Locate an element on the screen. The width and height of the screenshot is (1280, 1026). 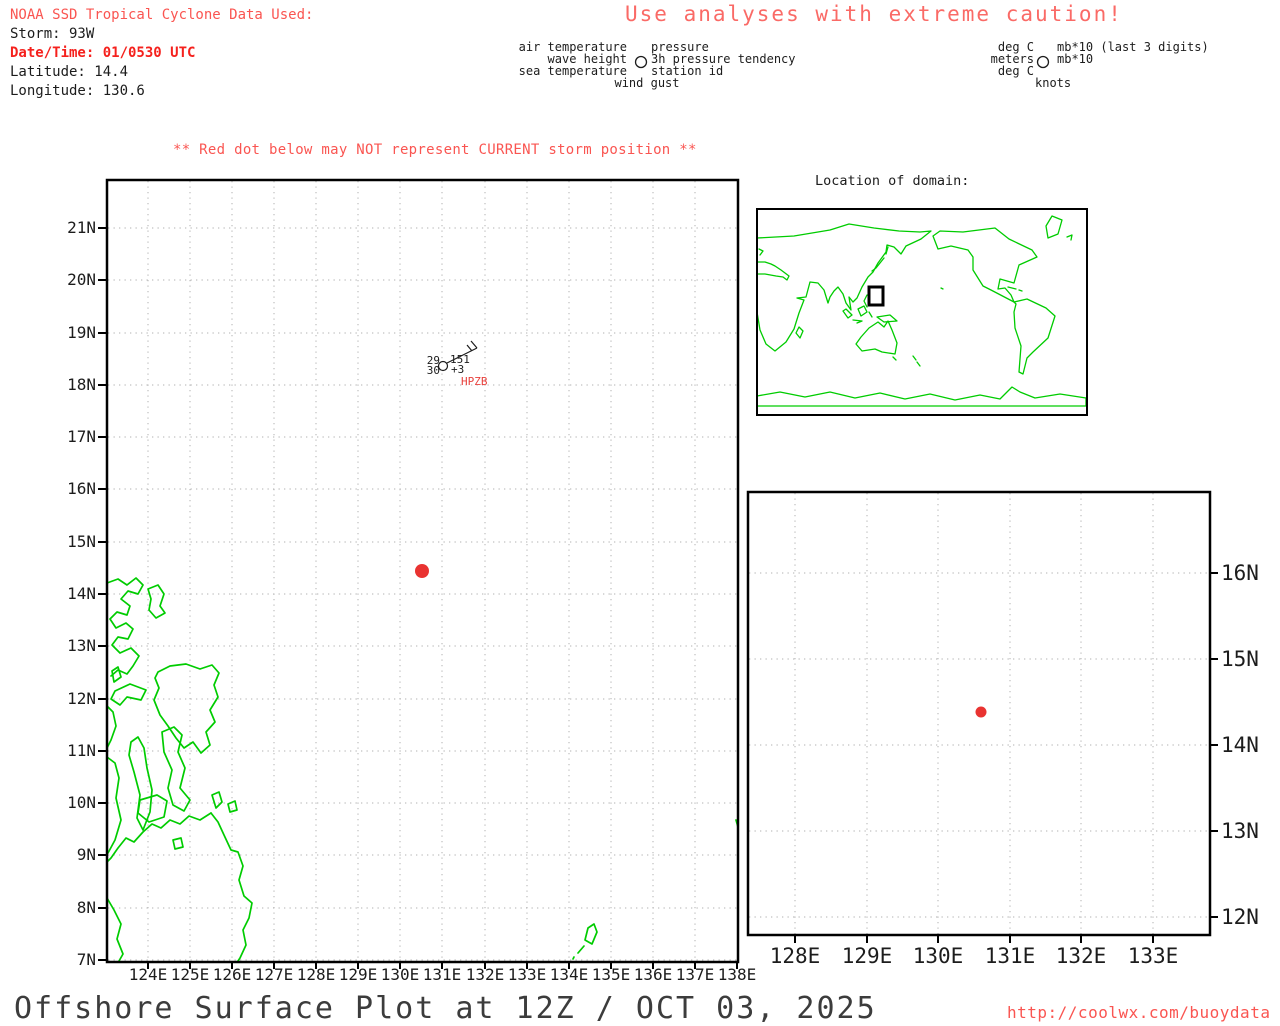
noaa-data-line: NOAA SSD Tropical Cyclone Data Used: is located at coordinates (162, 15).